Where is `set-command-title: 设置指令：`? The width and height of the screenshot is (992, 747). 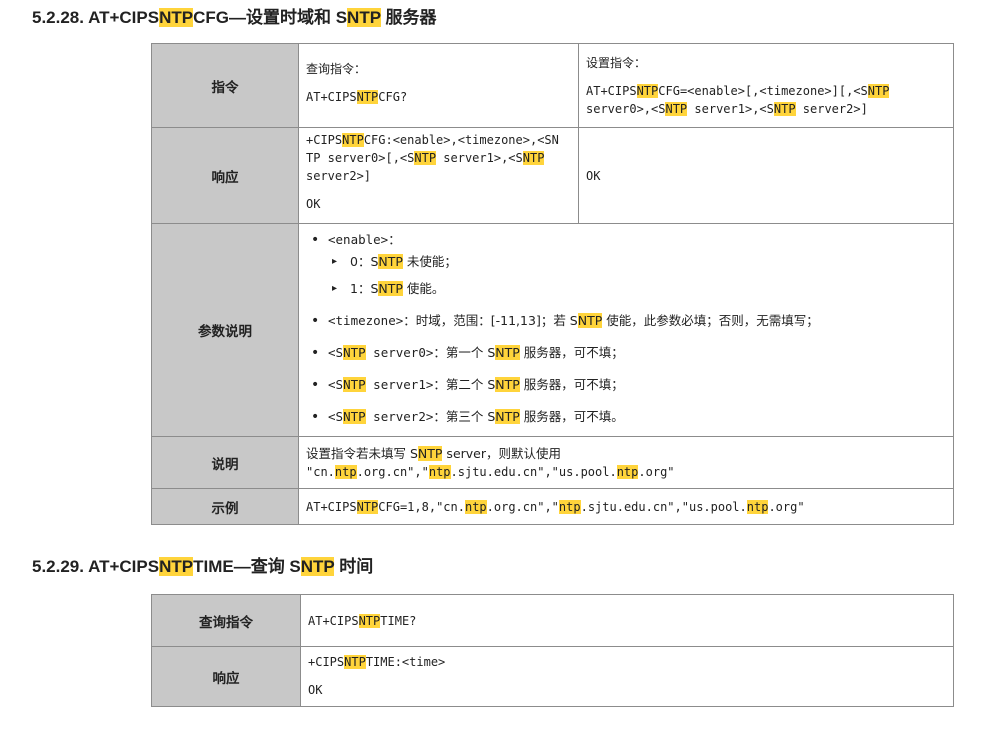 set-command-title: 设置指令： is located at coordinates (616, 63).